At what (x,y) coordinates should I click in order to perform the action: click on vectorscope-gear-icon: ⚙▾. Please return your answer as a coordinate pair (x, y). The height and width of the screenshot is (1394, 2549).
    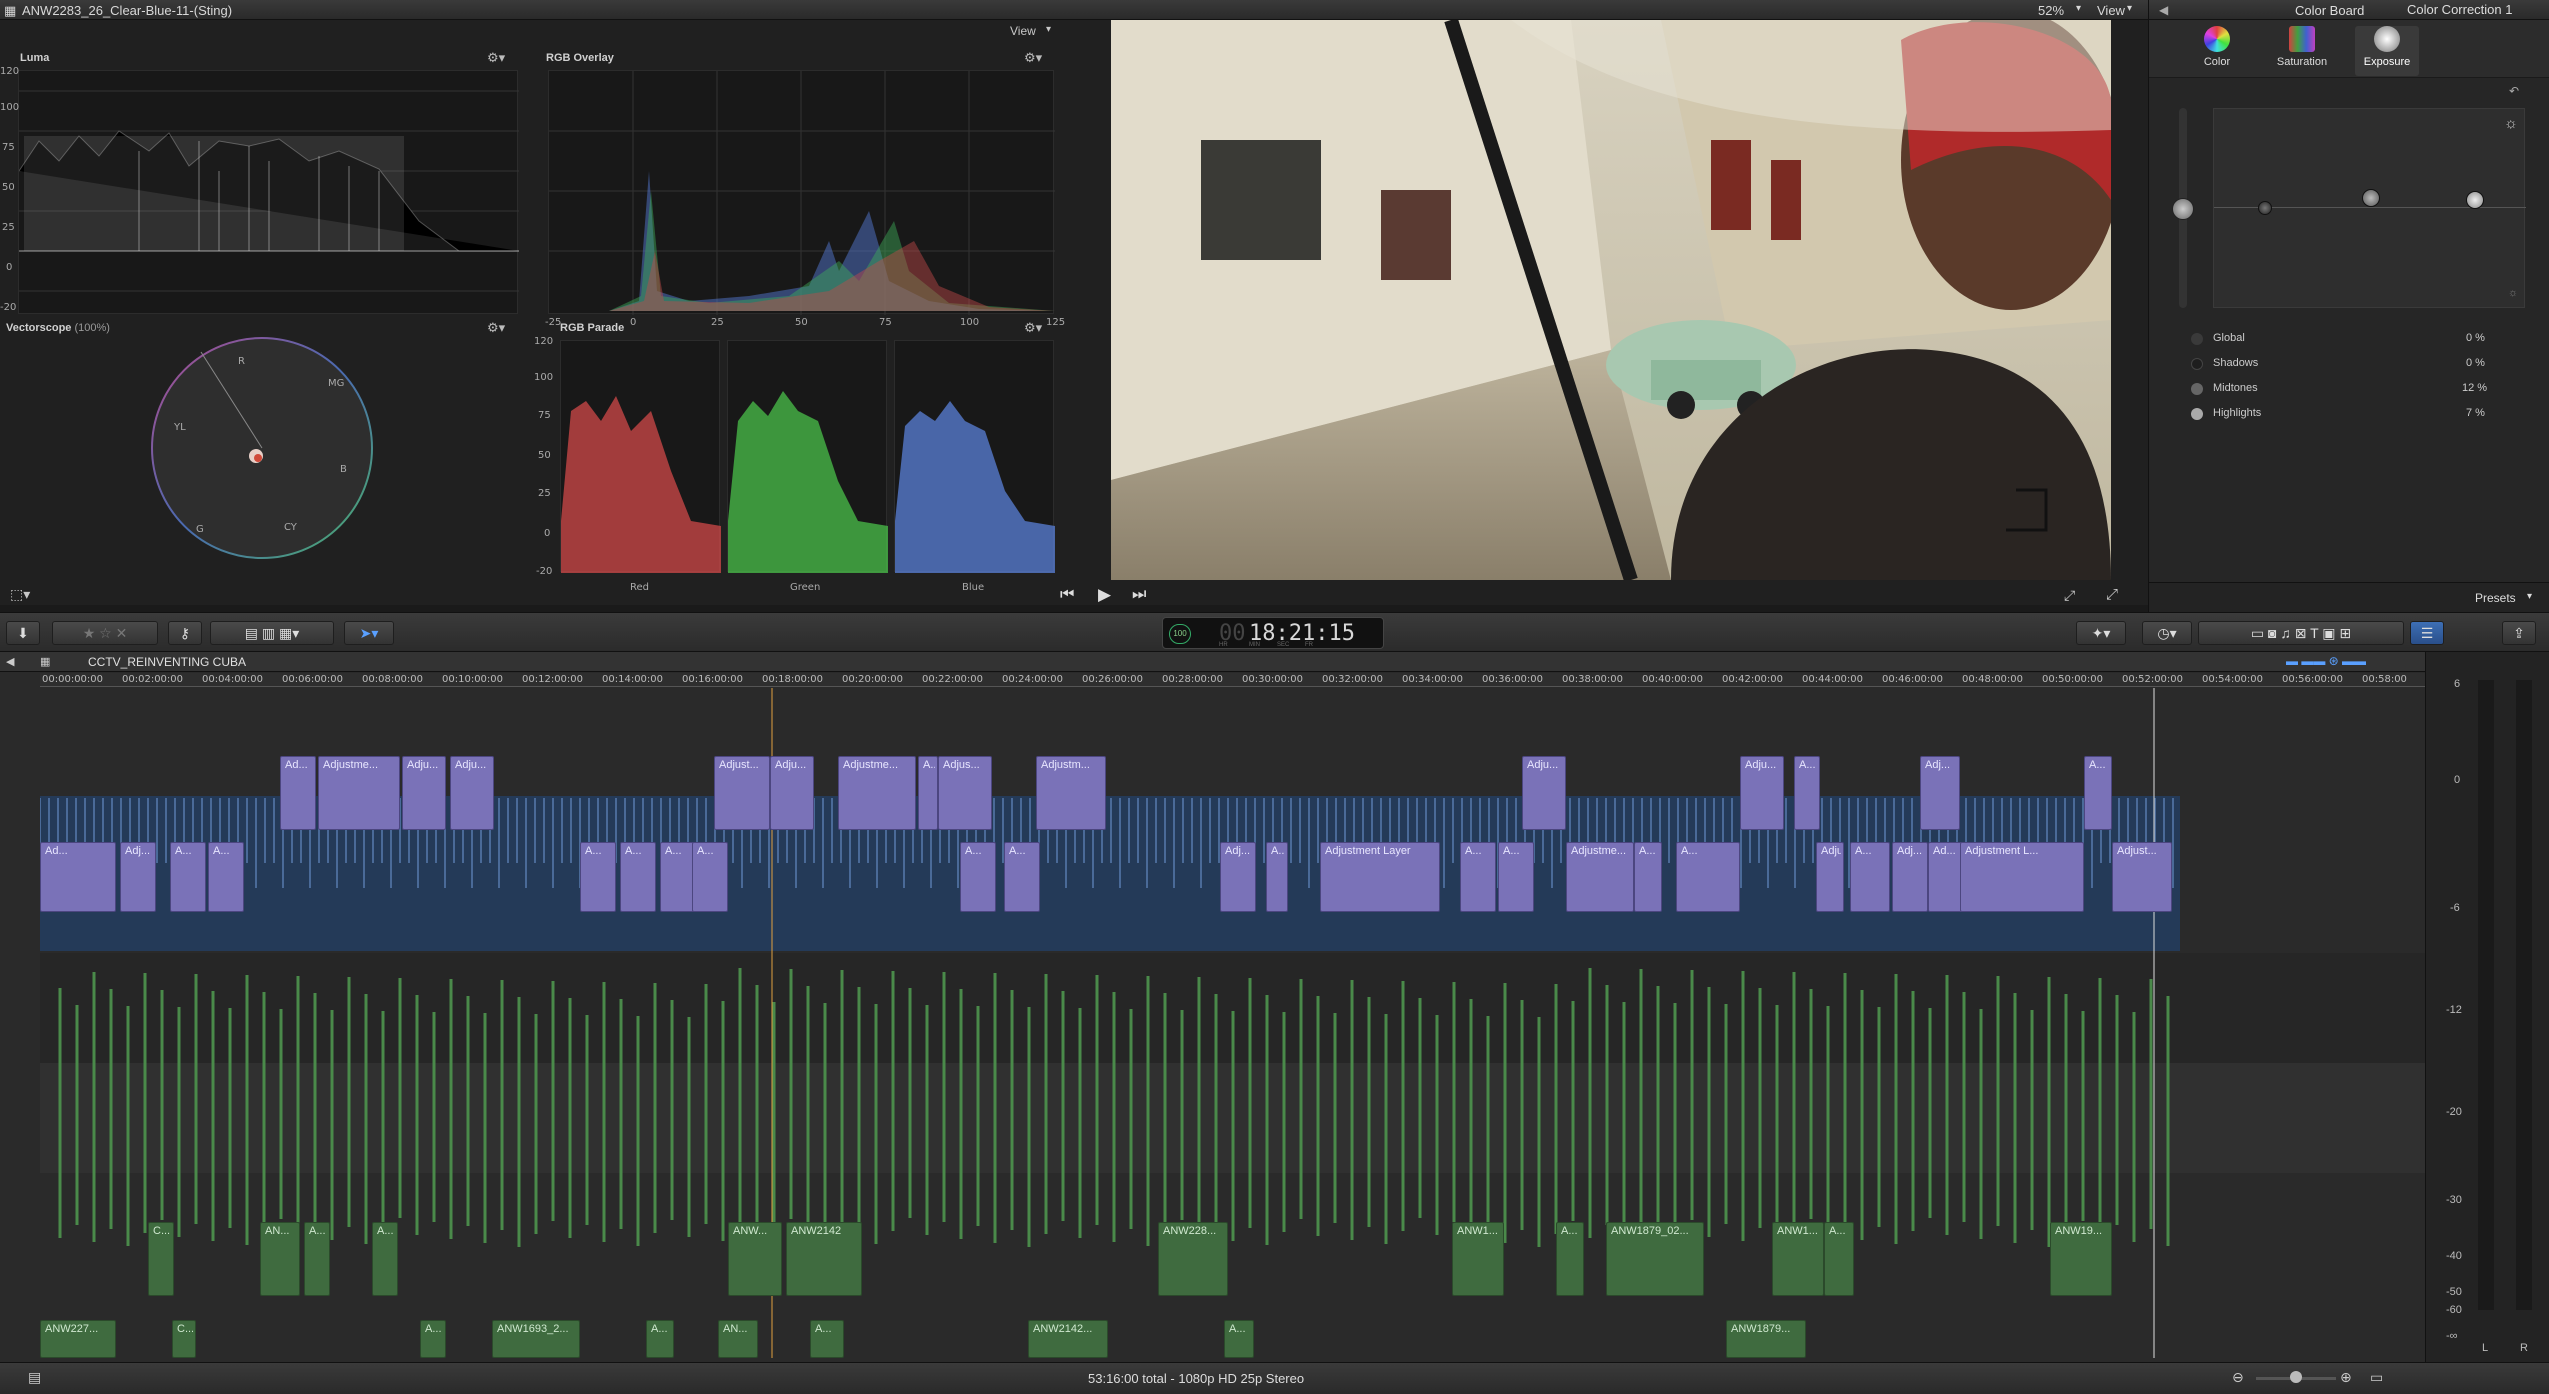
    Looking at the image, I should click on (496, 328).